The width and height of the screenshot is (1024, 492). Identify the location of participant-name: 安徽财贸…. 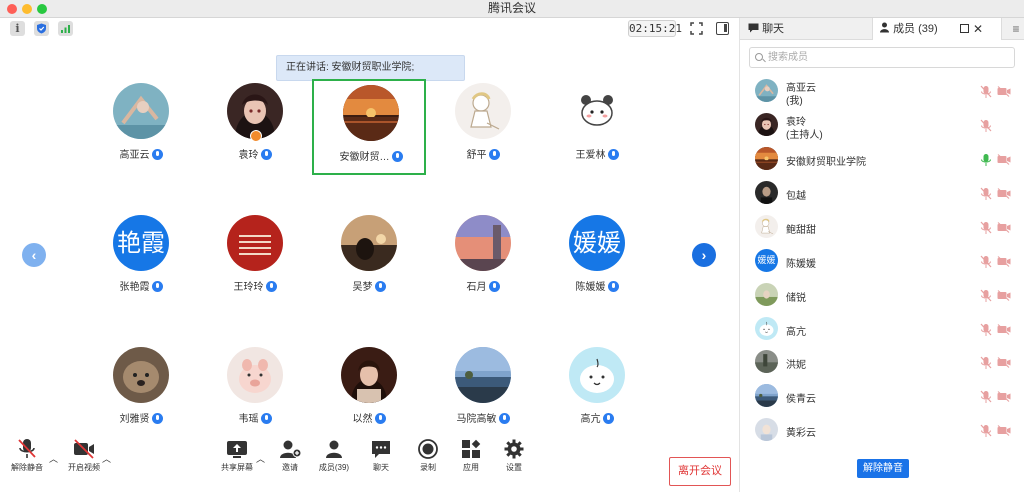
(371, 155).